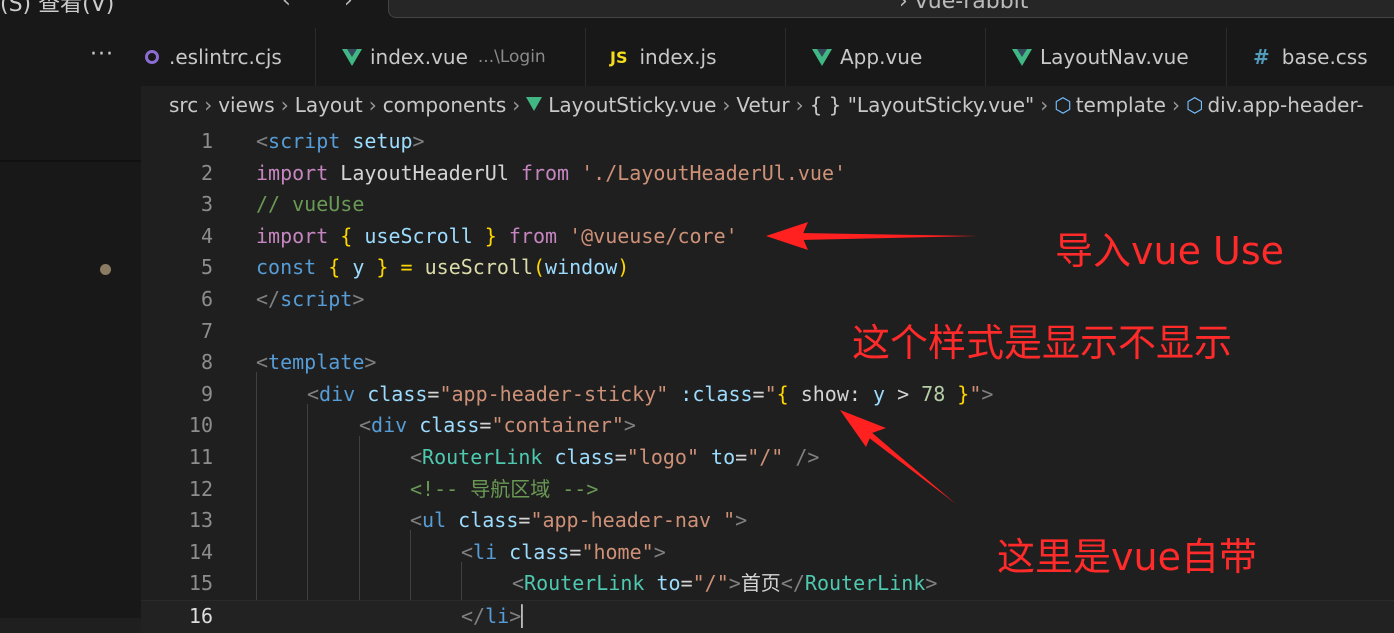 The image size is (1394, 633). I want to click on annotation-text: 这里是vue自带, so click(1127, 557).